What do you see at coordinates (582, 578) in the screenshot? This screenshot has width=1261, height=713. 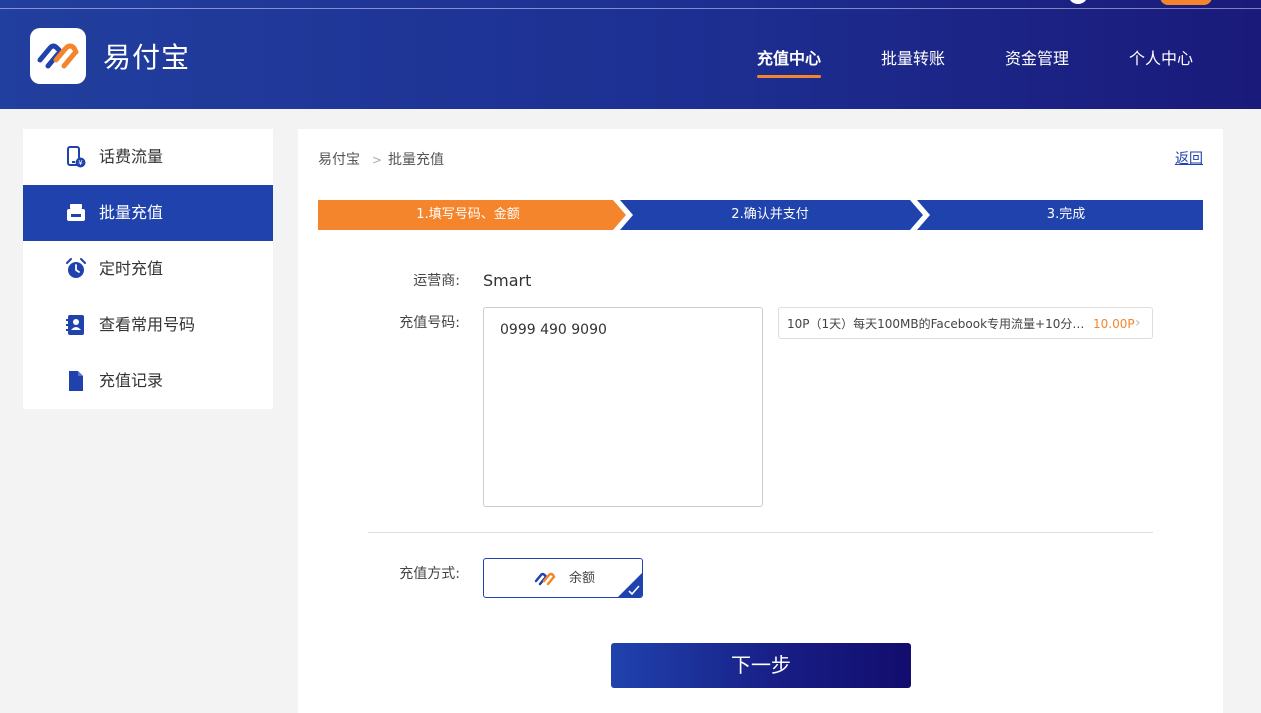 I see `pay-option-label: 余额` at bounding box center [582, 578].